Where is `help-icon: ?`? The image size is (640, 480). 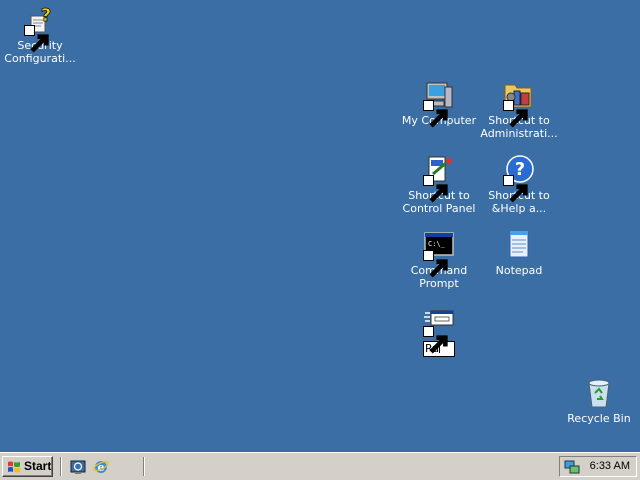
help-icon: ? is located at coordinates (519, 178).